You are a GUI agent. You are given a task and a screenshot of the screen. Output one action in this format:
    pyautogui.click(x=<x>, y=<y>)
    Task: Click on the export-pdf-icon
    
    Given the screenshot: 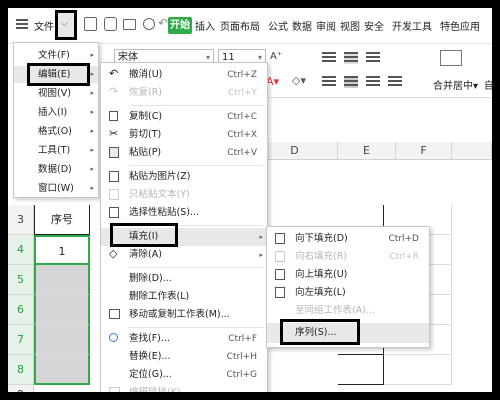 What is the action you would take?
    pyautogui.click(x=110, y=24)
    